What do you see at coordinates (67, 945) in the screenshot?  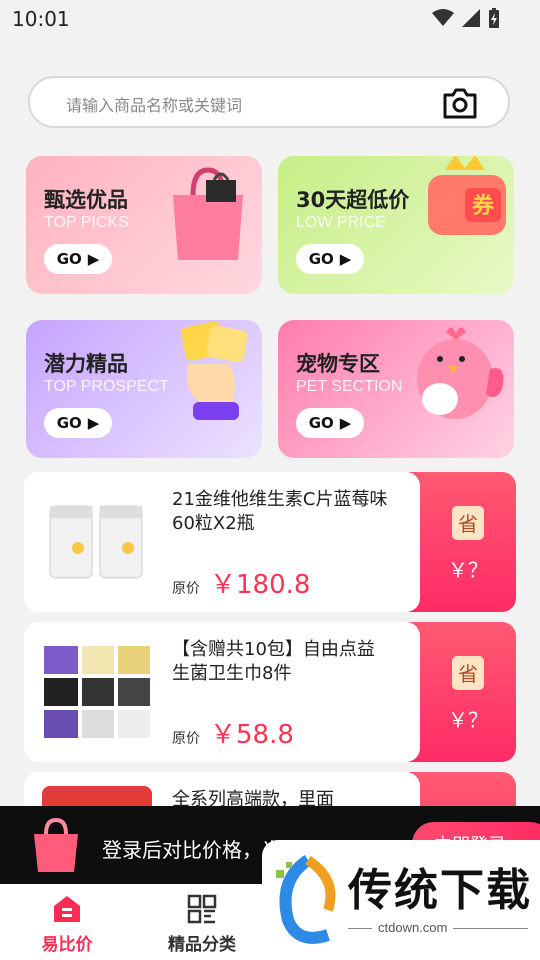 I see `tab-label: 易比价` at bounding box center [67, 945].